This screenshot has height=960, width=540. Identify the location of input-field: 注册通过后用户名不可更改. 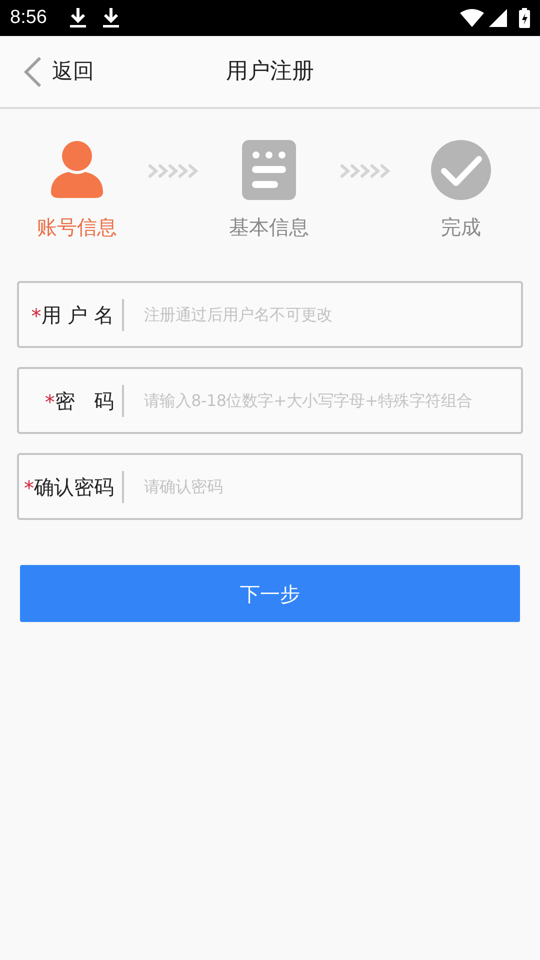
(332, 314).